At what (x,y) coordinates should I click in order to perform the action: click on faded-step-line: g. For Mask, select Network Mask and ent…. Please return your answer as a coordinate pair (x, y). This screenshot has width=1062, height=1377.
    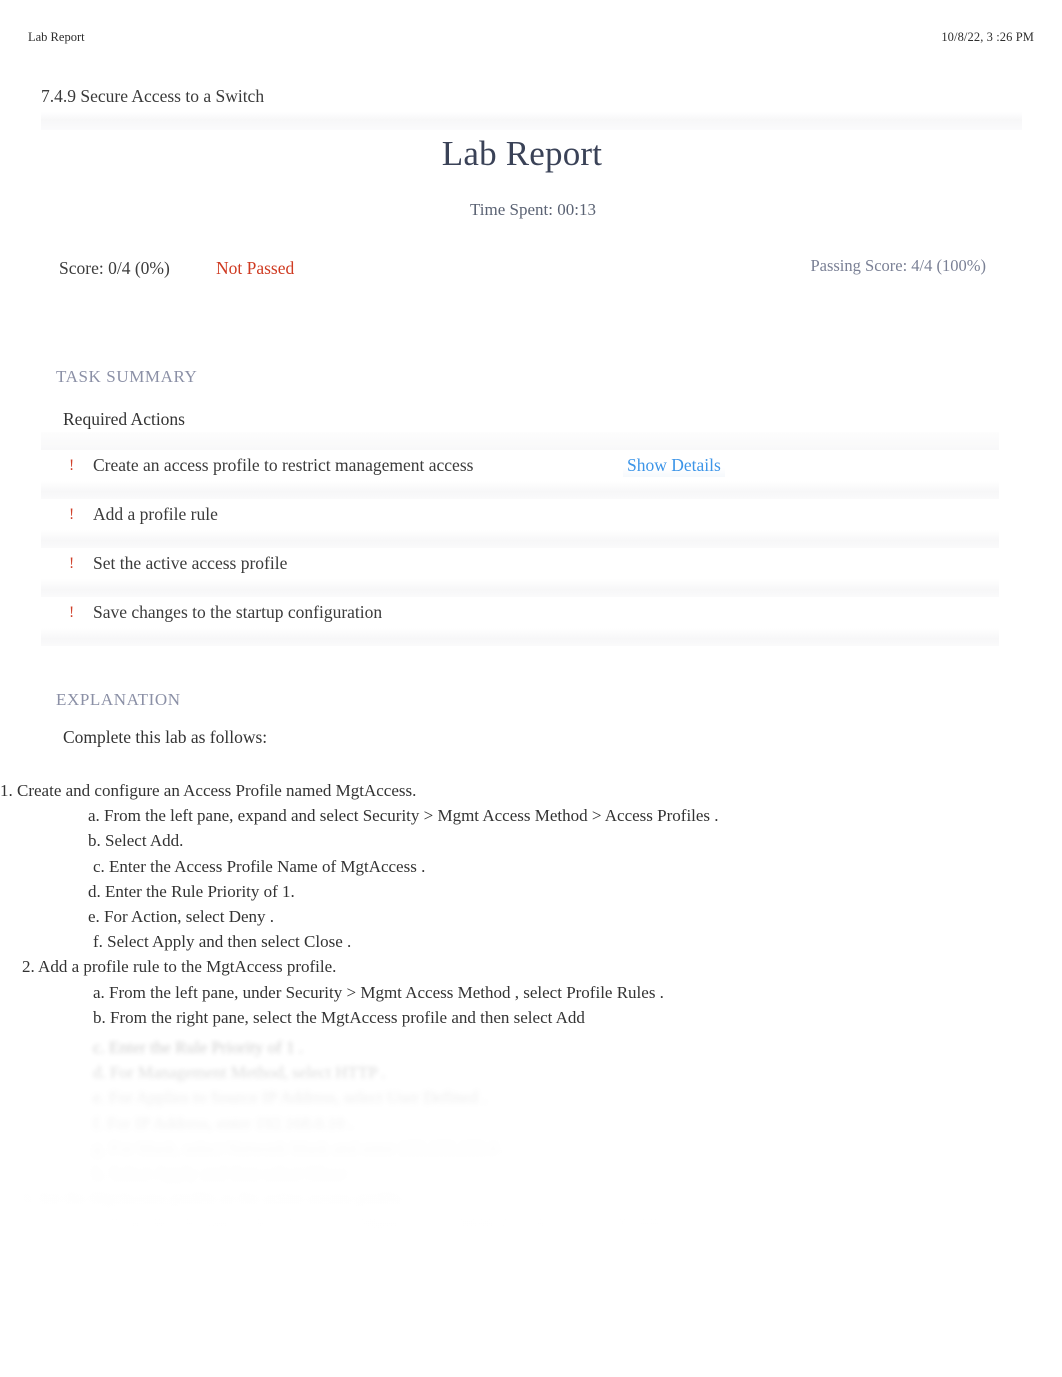
    Looking at the image, I should click on (300, 1148).